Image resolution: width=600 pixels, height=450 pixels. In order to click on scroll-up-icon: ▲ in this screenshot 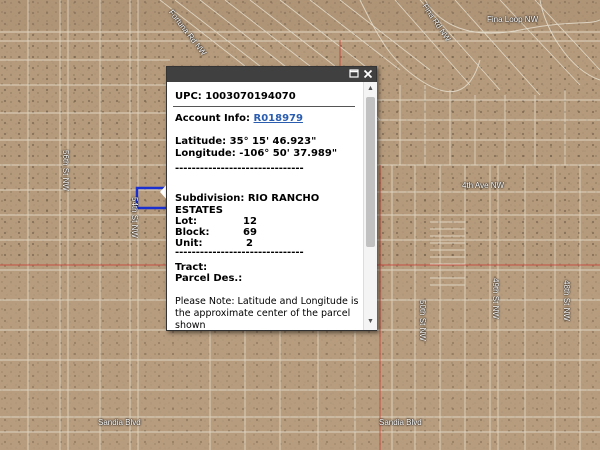, I will do `click(370, 89)`.